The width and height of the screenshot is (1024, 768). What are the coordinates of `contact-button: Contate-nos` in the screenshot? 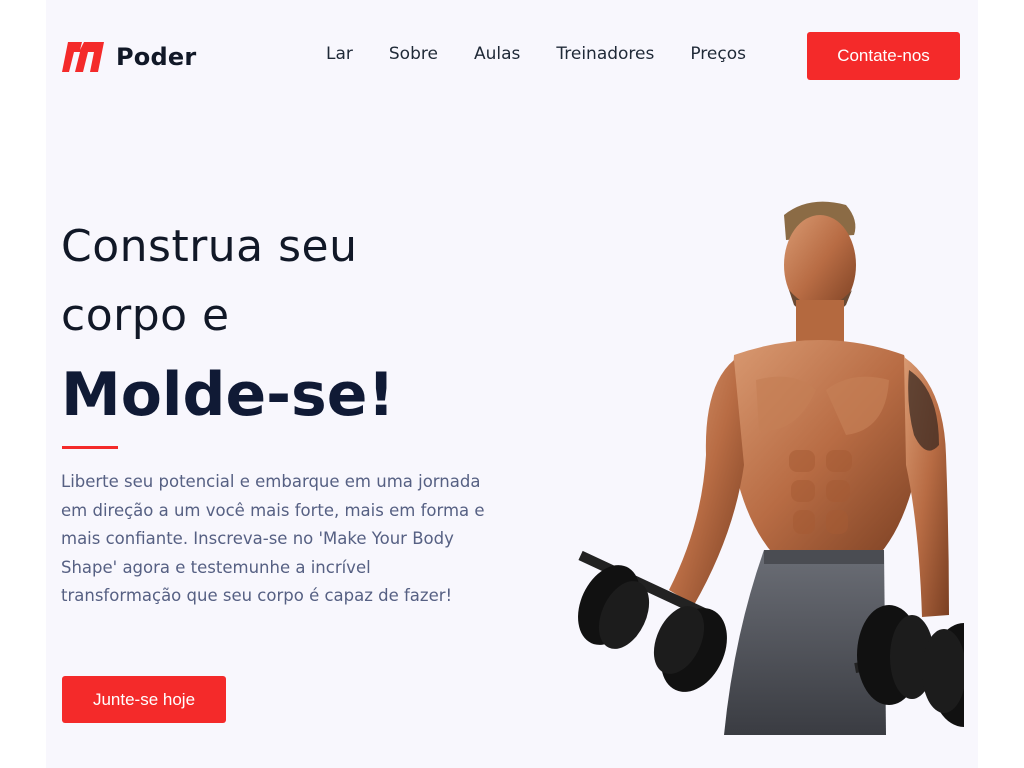 It's located at (883, 56).